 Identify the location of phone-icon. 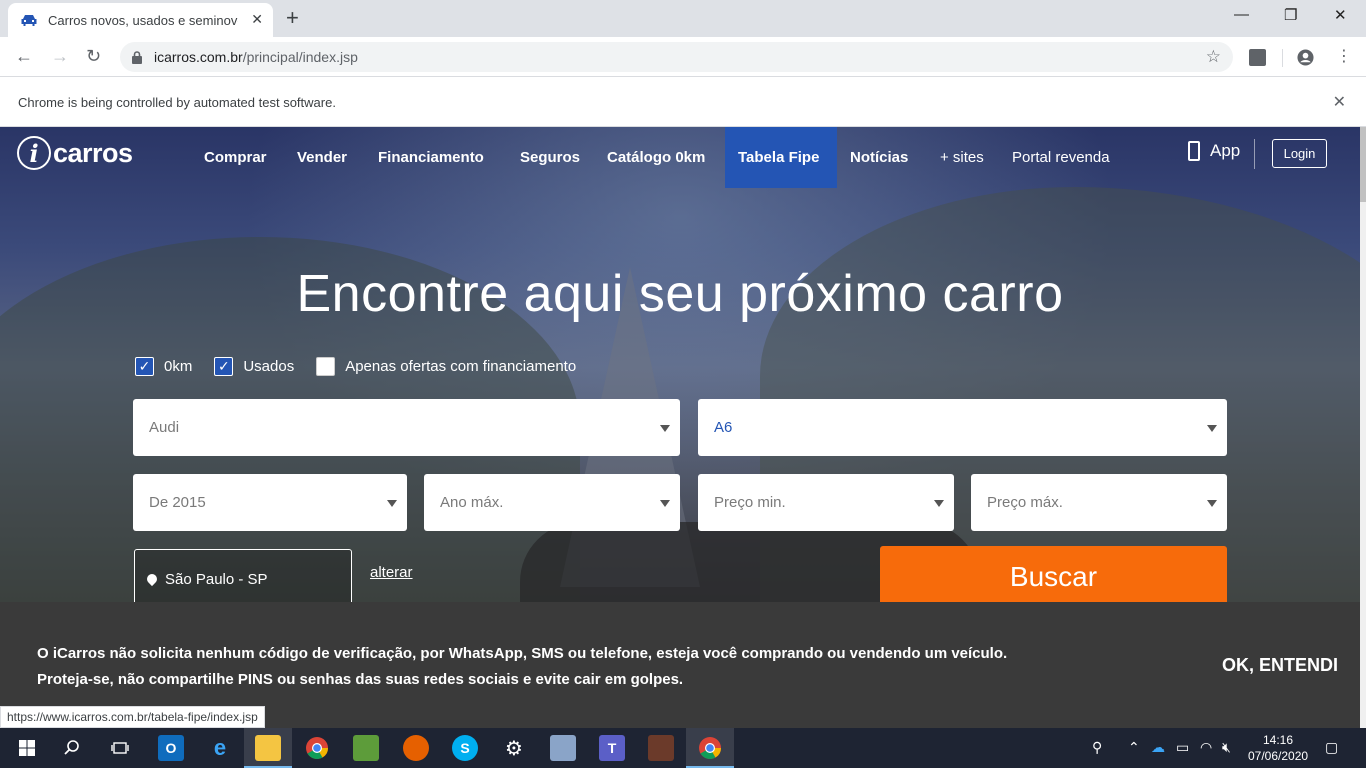
(1194, 151).